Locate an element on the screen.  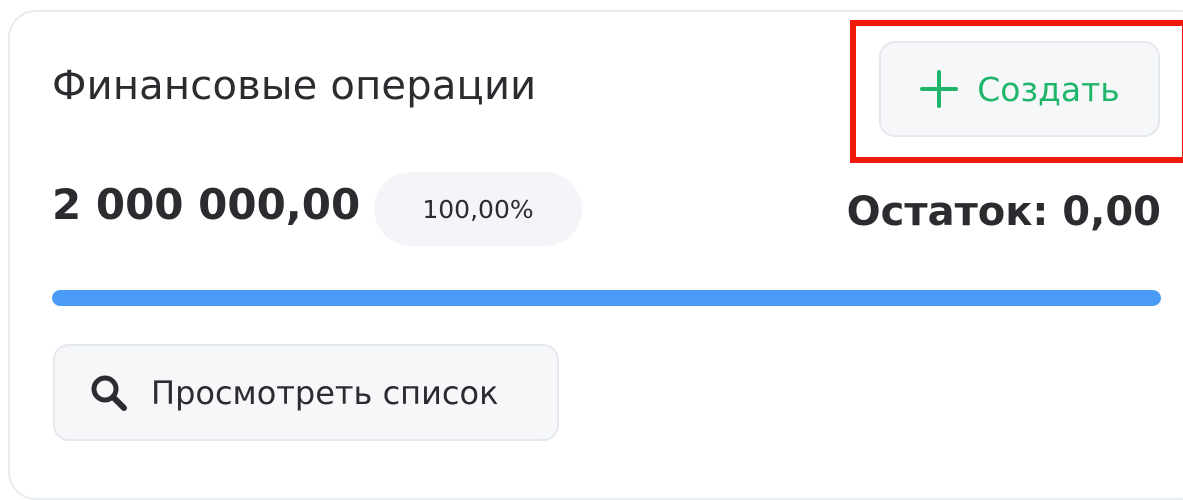
progress-bar-fill is located at coordinates (606, 298).